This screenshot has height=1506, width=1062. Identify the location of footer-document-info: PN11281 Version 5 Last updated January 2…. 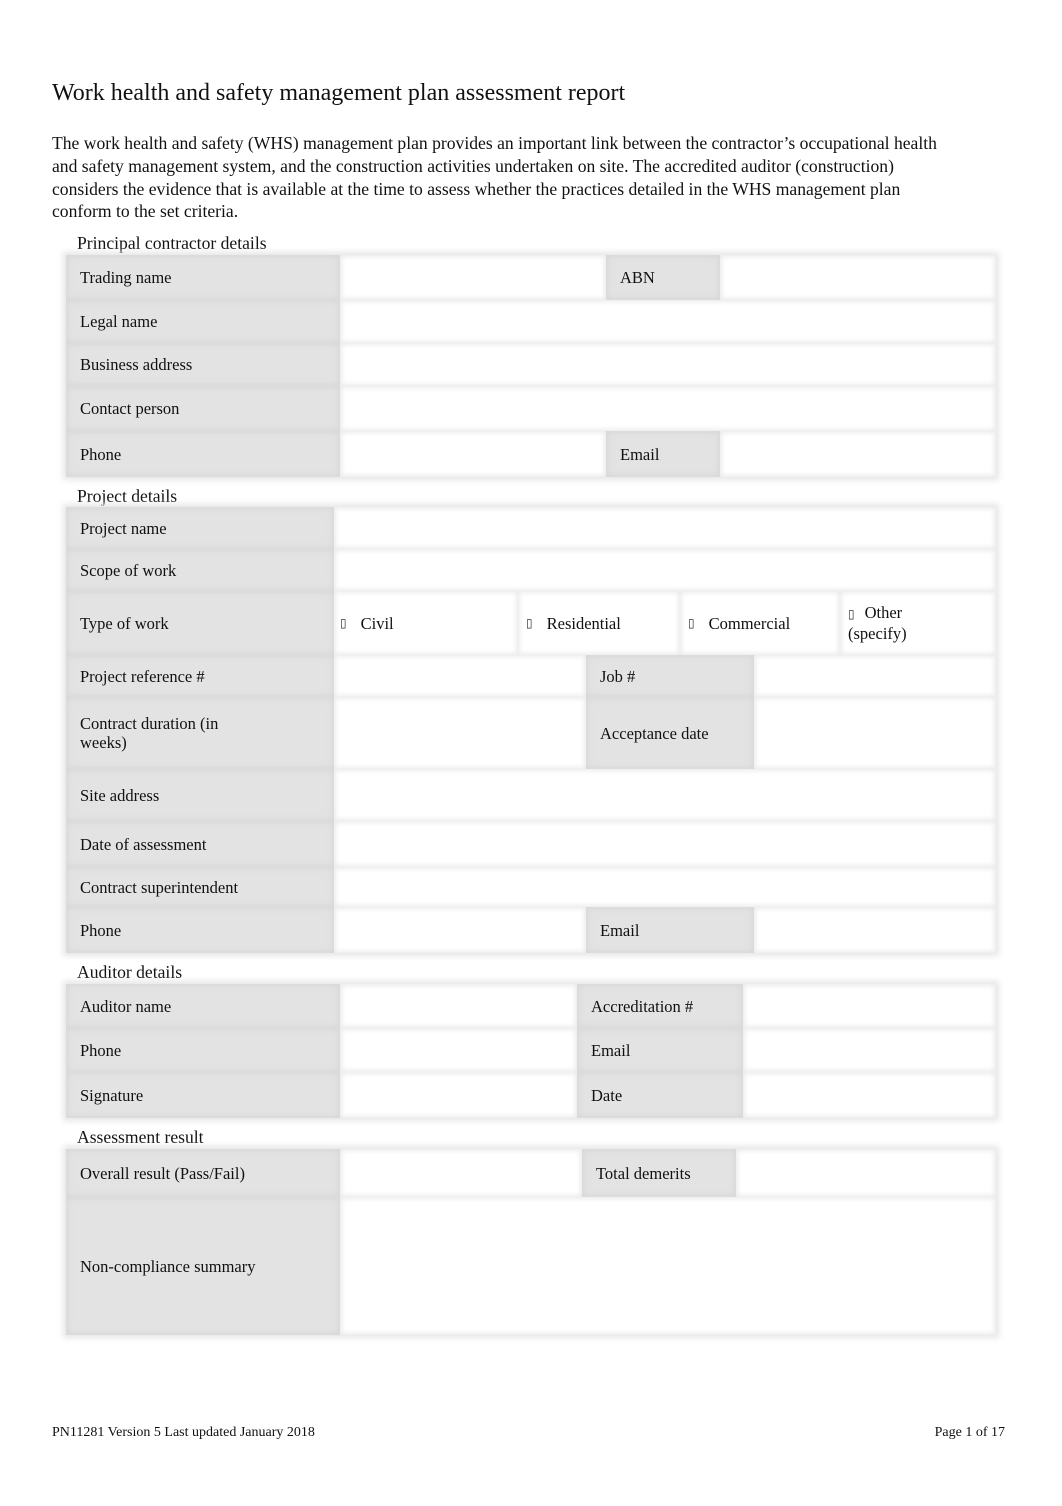
(183, 1432).